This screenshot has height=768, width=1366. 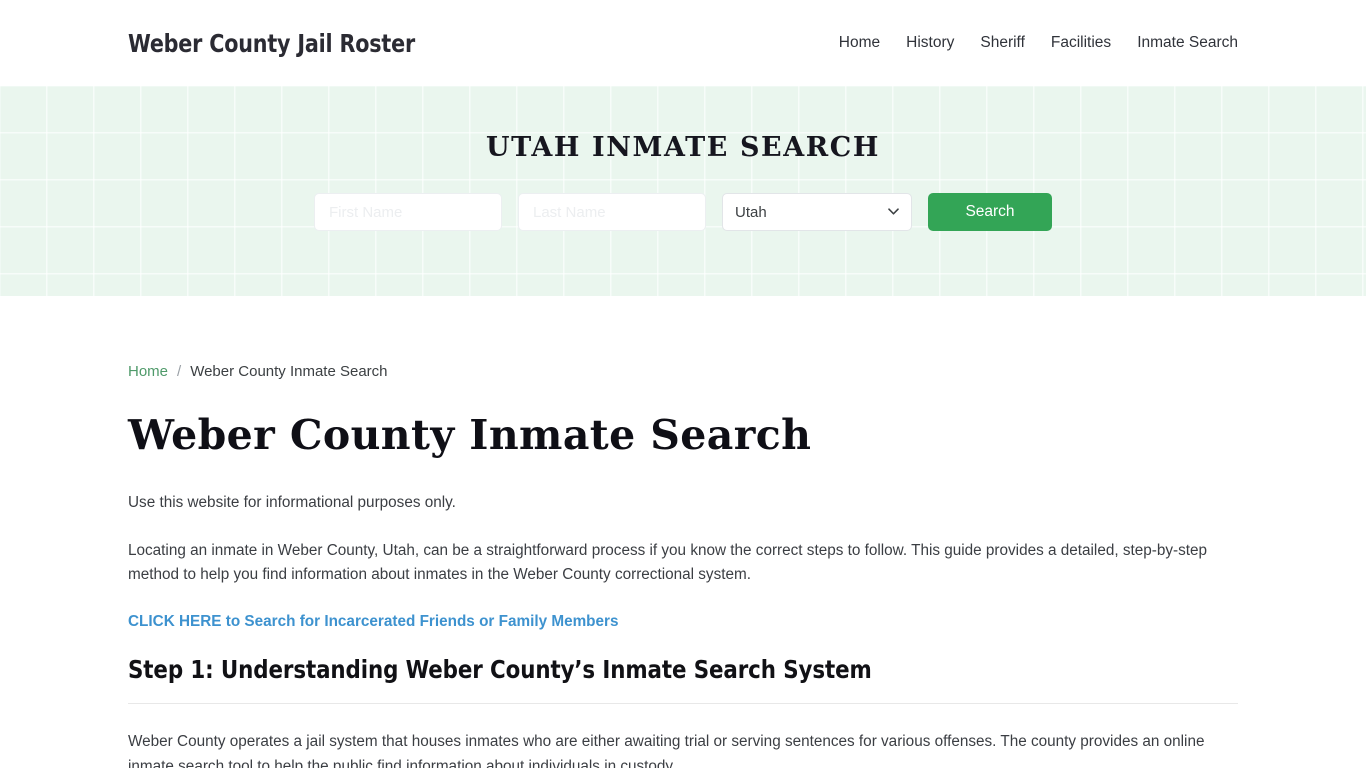 I want to click on nav-item-history: History, so click(x=930, y=43).